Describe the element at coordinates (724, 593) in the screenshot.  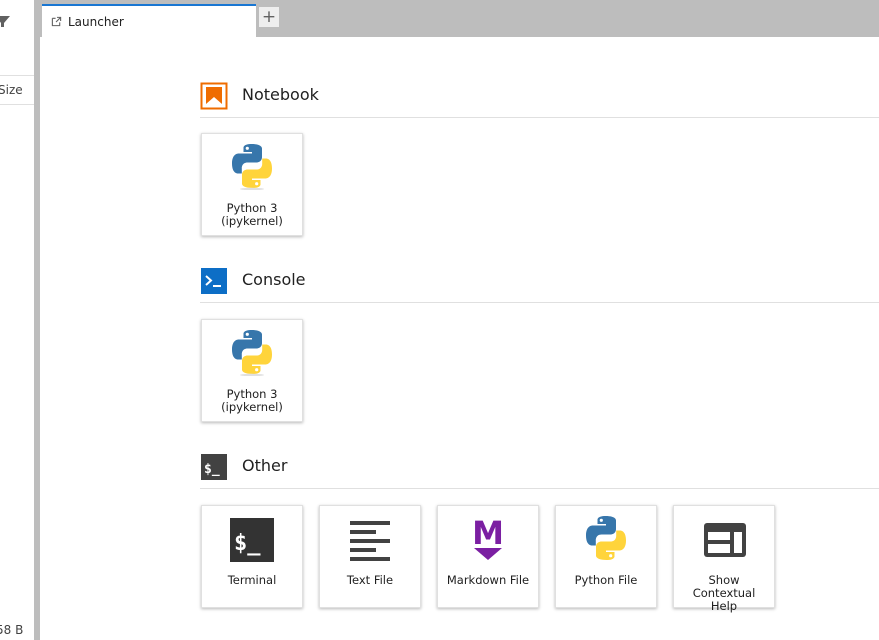
I see `card-label: Show Contextual Help` at that location.